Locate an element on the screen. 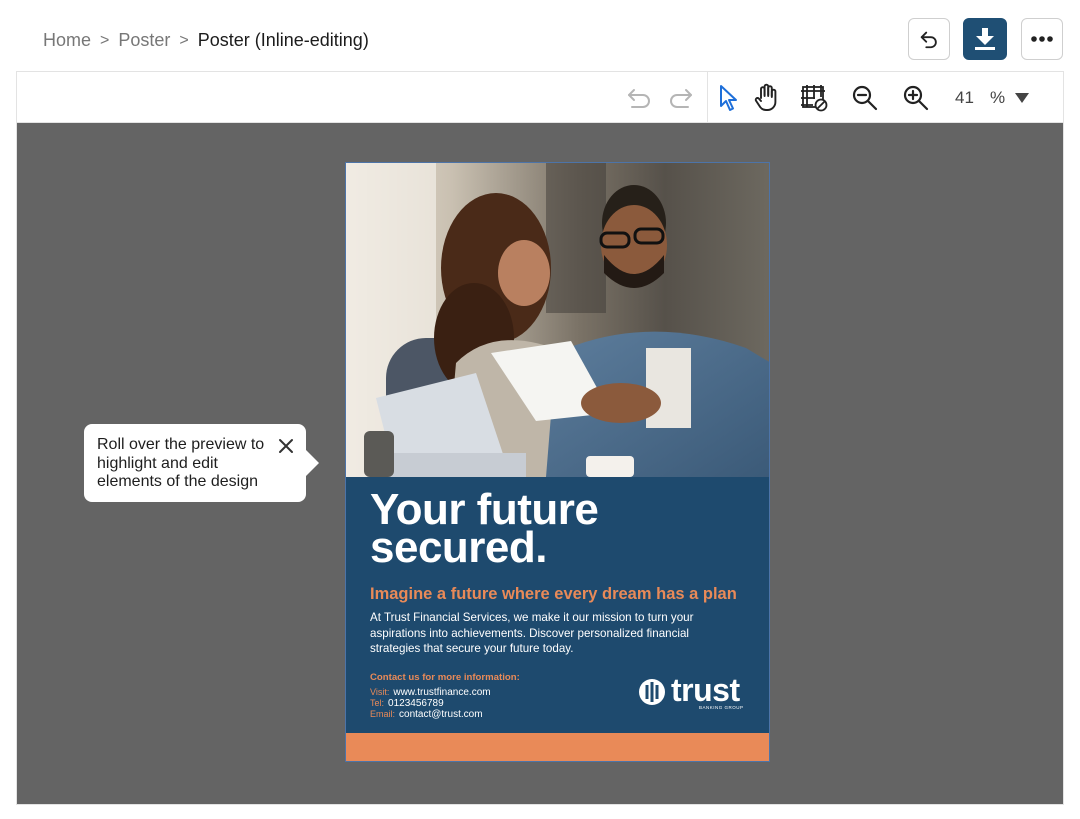  logo-wordmark: trust is located at coordinates (705, 690).